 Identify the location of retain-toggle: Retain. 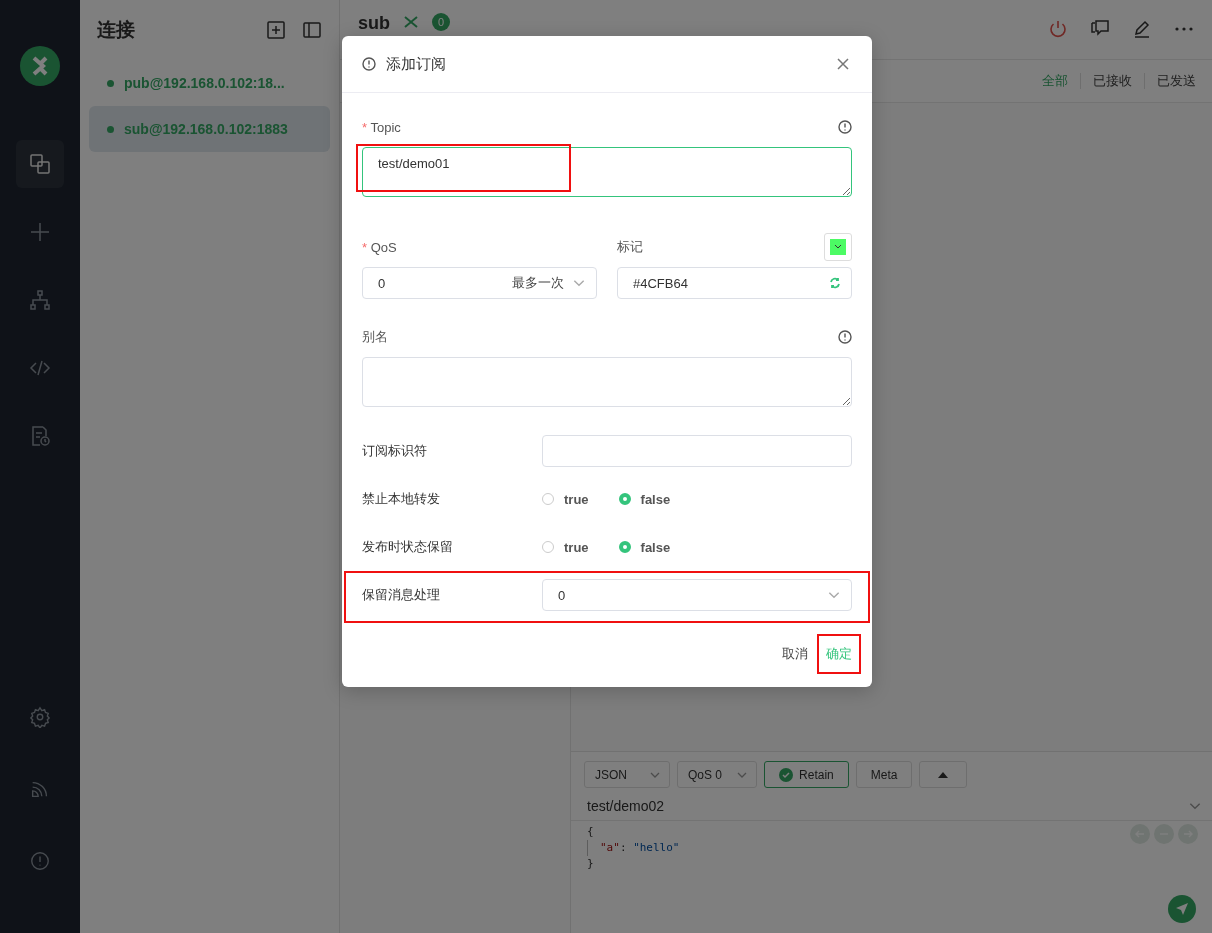
(806, 774).